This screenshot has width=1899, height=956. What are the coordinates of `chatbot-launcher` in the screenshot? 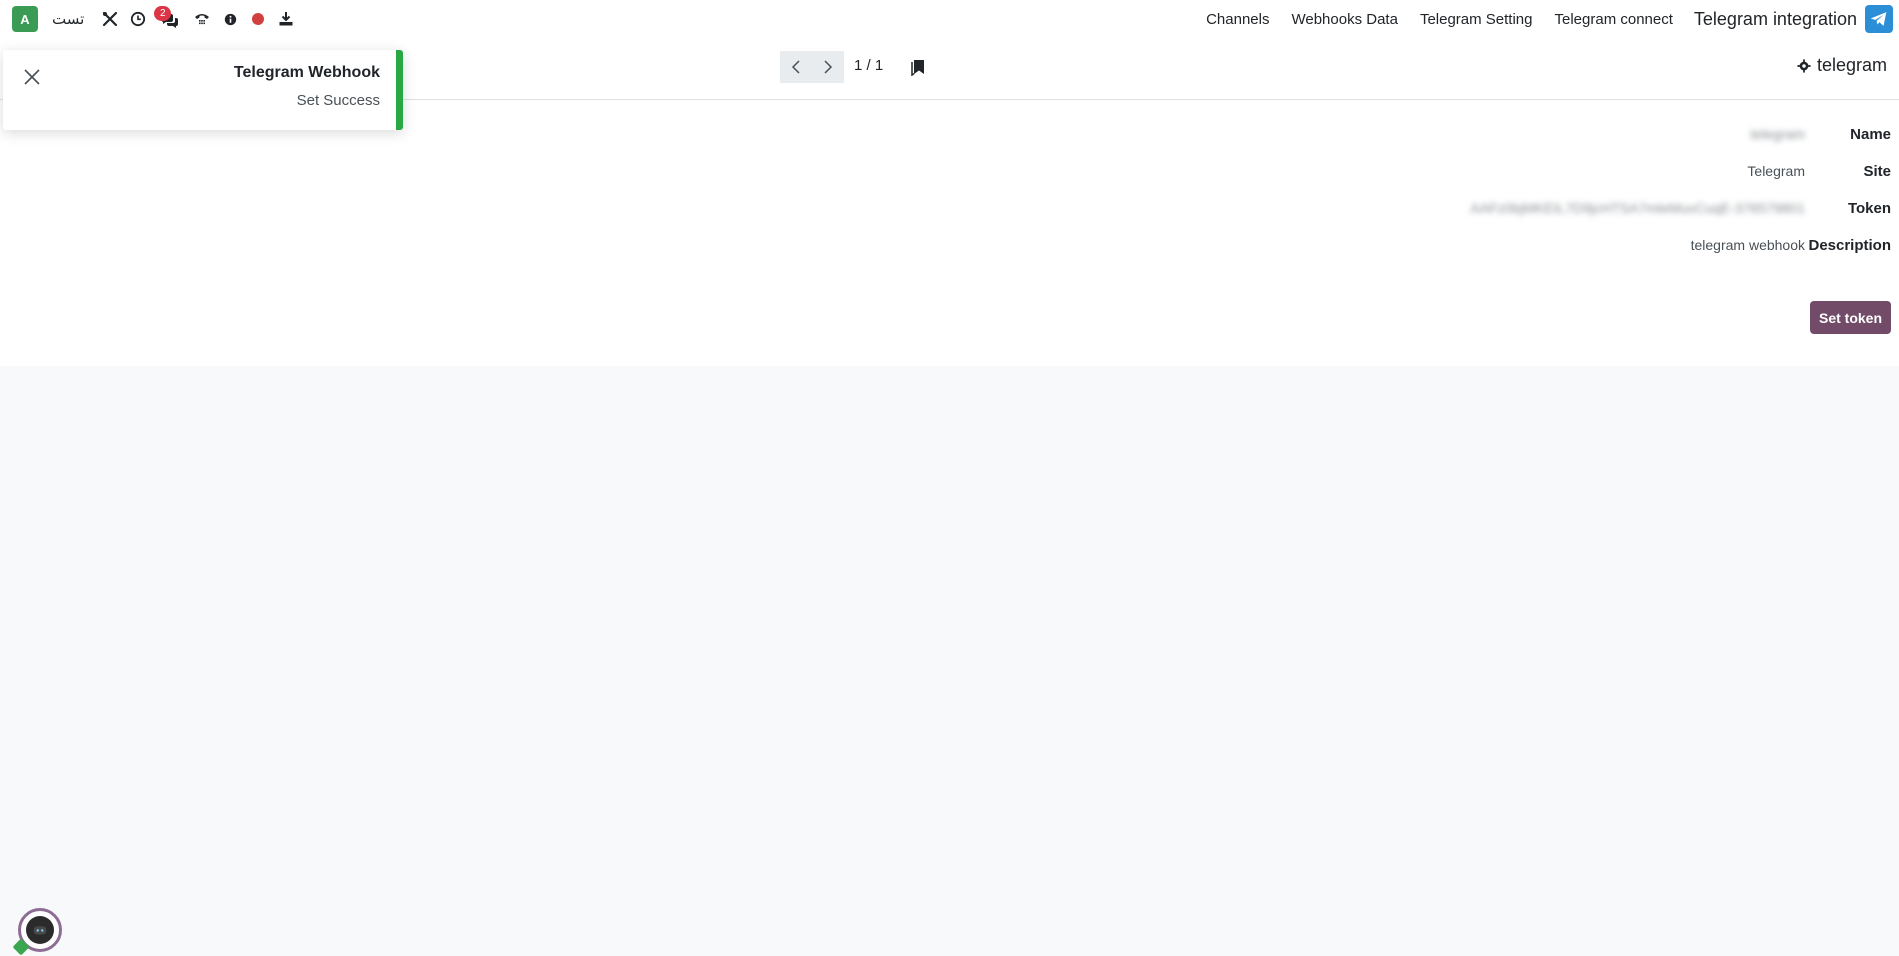 It's located at (37, 932).